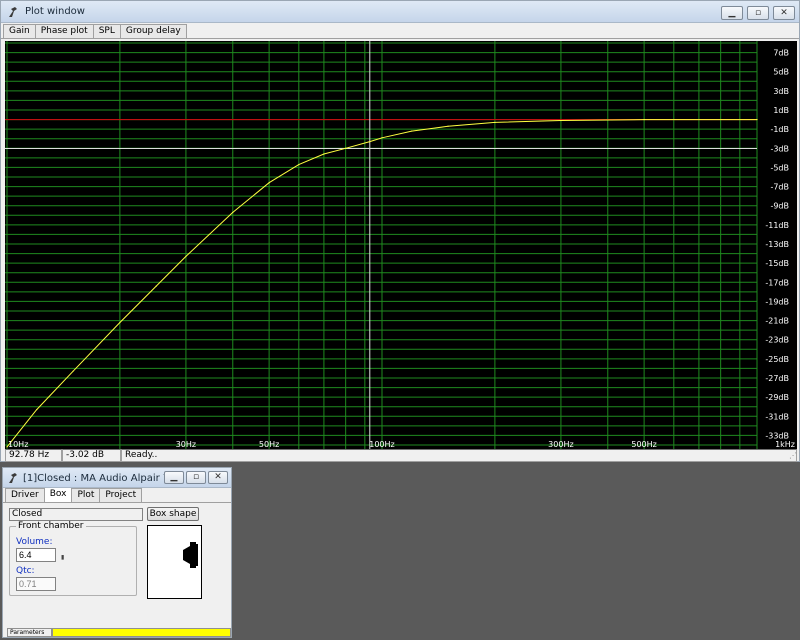 The width and height of the screenshot is (800, 640). I want to click on plot-window-titlebar: Plot window ▁ ▫ ✕, so click(400, 12).